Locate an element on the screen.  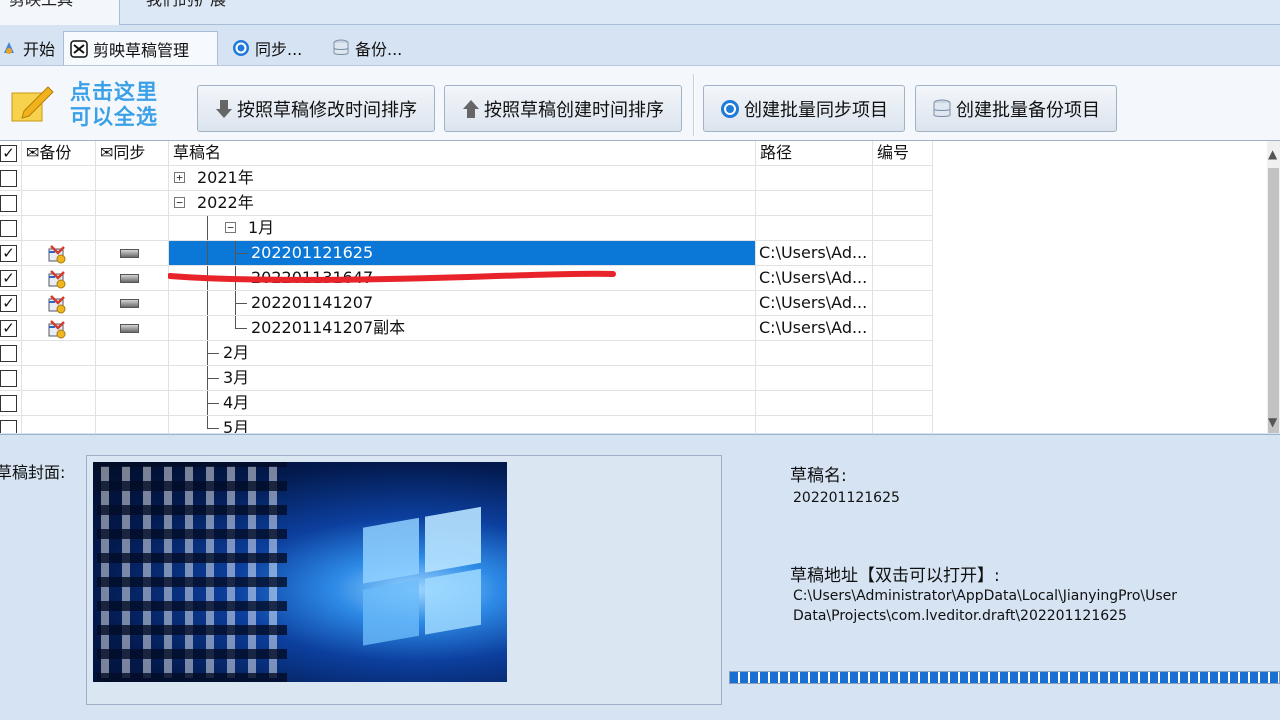
header-number: 编号 is located at coordinates (903, 153).